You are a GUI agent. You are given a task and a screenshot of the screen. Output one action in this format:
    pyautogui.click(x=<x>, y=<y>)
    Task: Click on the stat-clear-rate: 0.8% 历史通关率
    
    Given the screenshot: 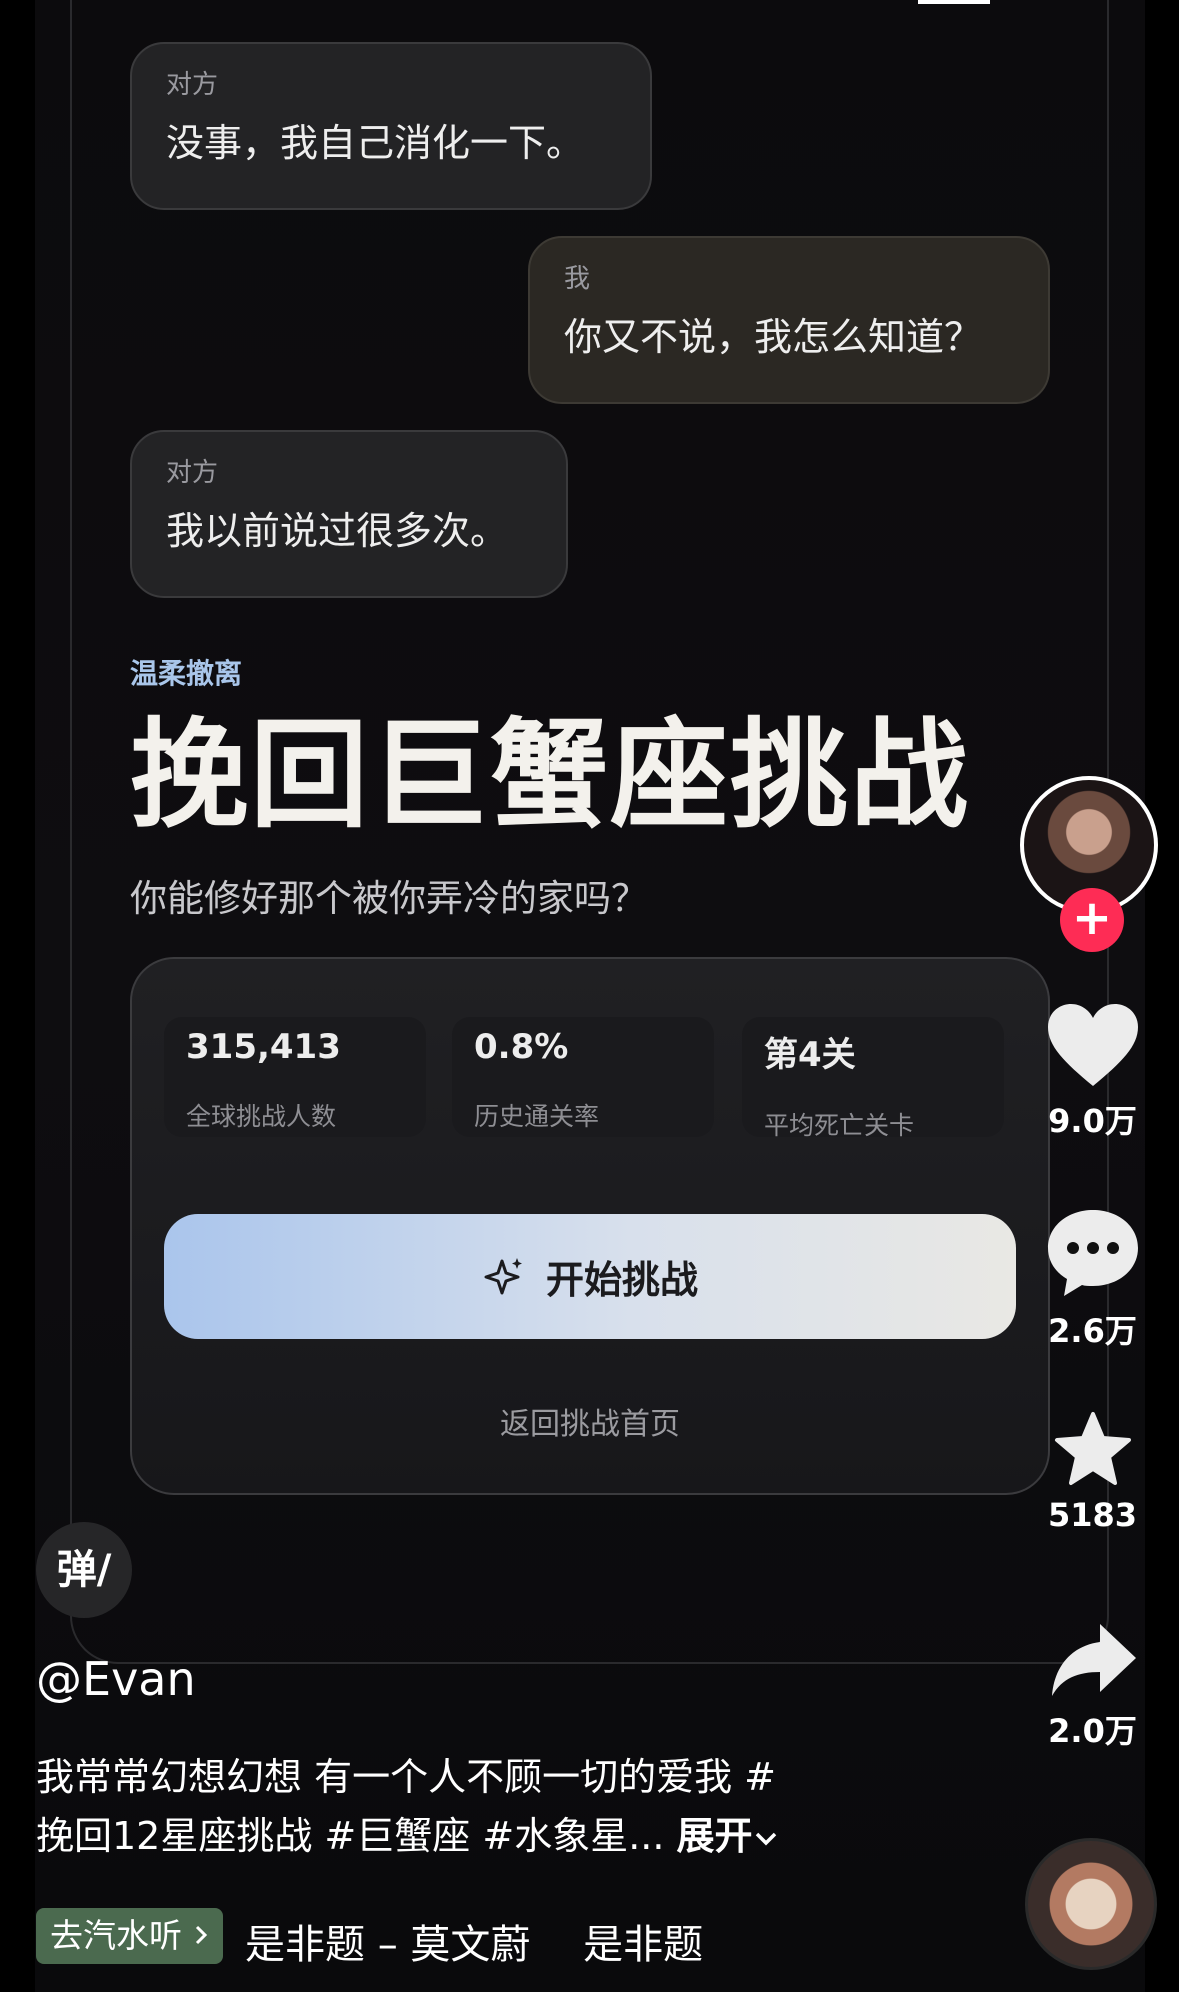 What is the action you would take?
    pyautogui.click(x=583, y=1077)
    